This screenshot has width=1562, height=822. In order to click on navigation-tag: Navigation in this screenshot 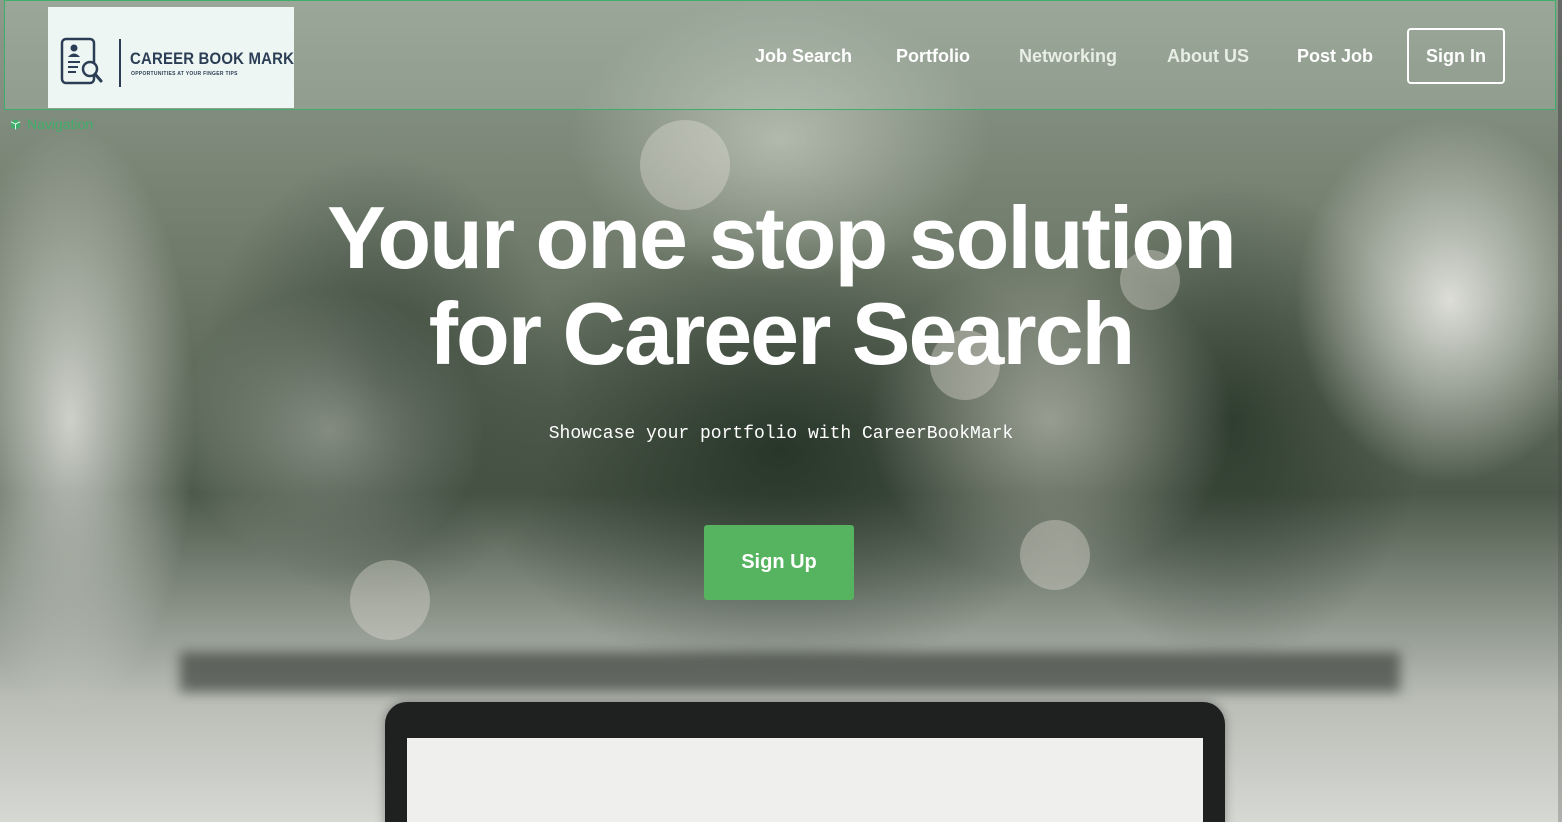, I will do `click(51, 124)`.